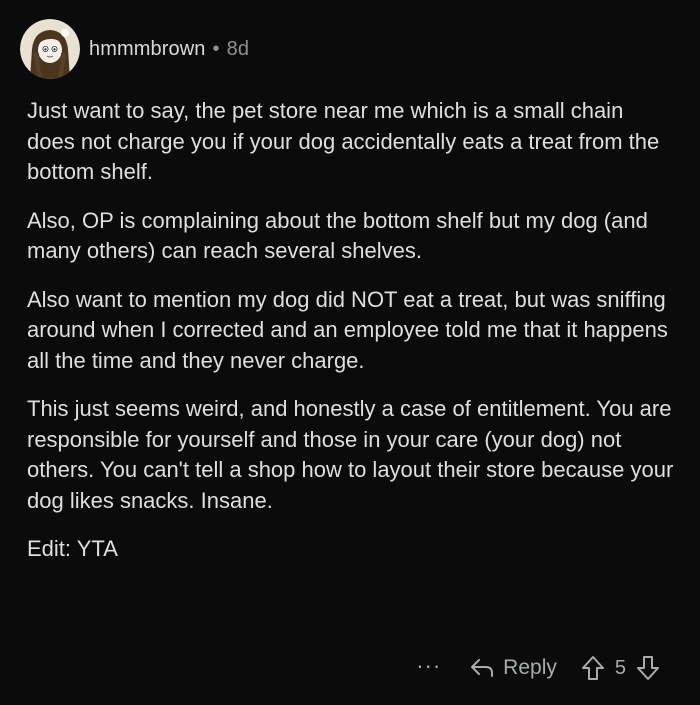 This screenshot has width=700, height=705. I want to click on reply-arrow-icon, so click(482, 668).